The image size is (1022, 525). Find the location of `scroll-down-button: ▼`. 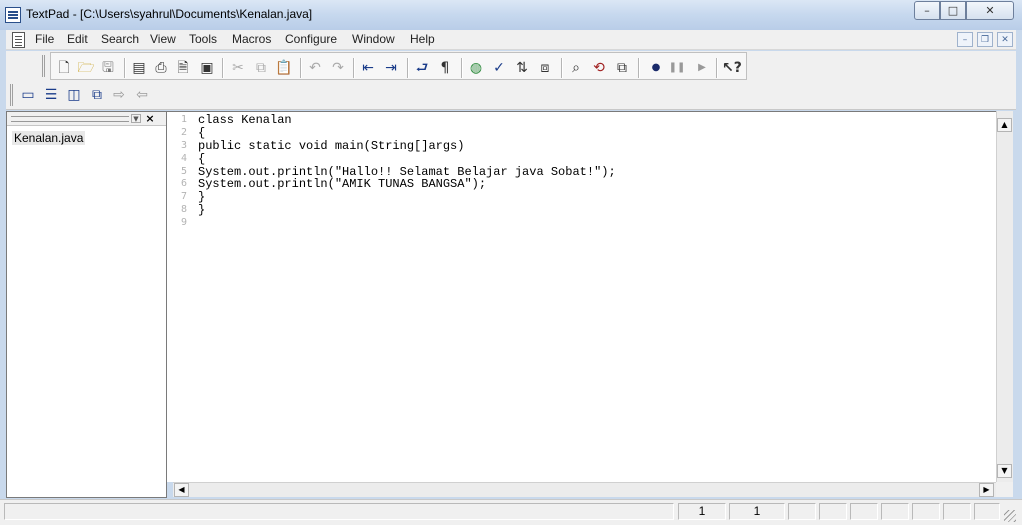

scroll-down-button: ▼ is located at coordinates (1004, 471).